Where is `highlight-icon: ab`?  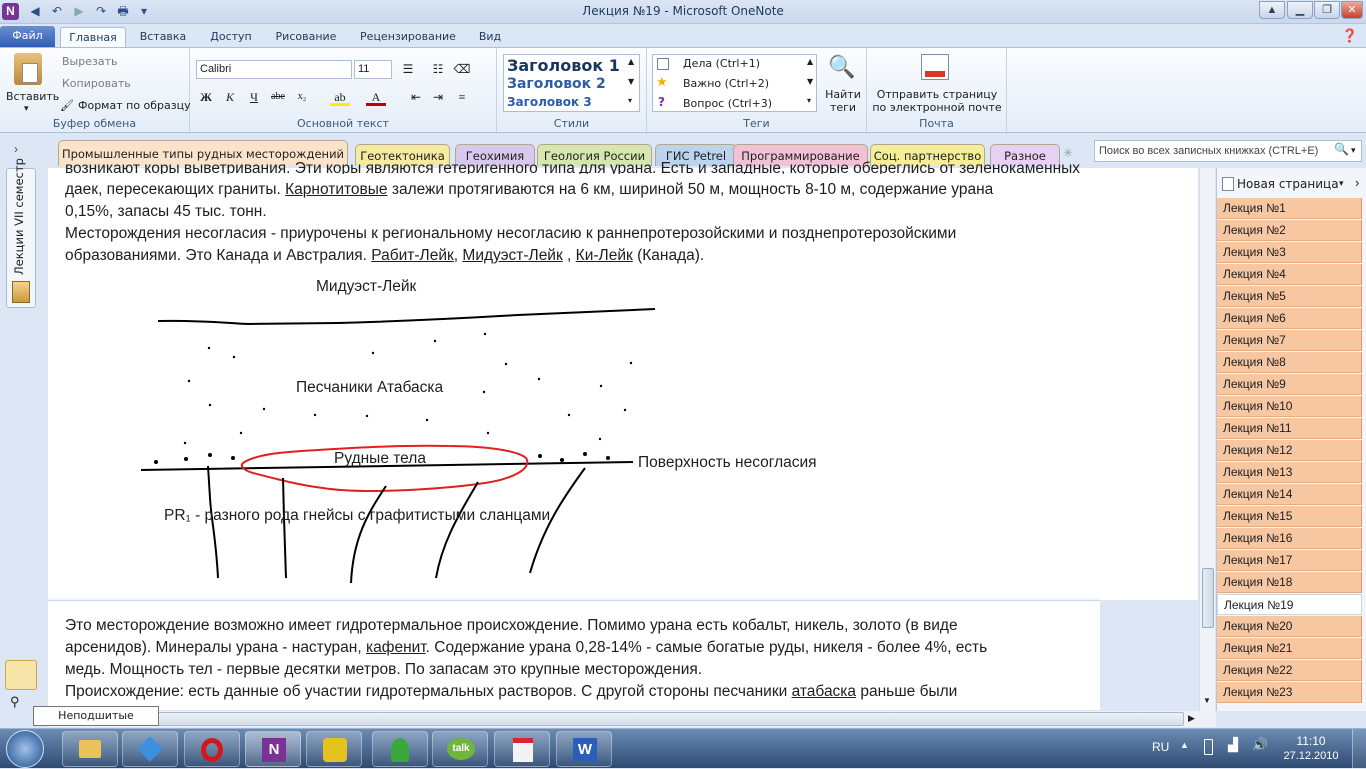
highlight-icon: ab is located at coordinates (340, 97).